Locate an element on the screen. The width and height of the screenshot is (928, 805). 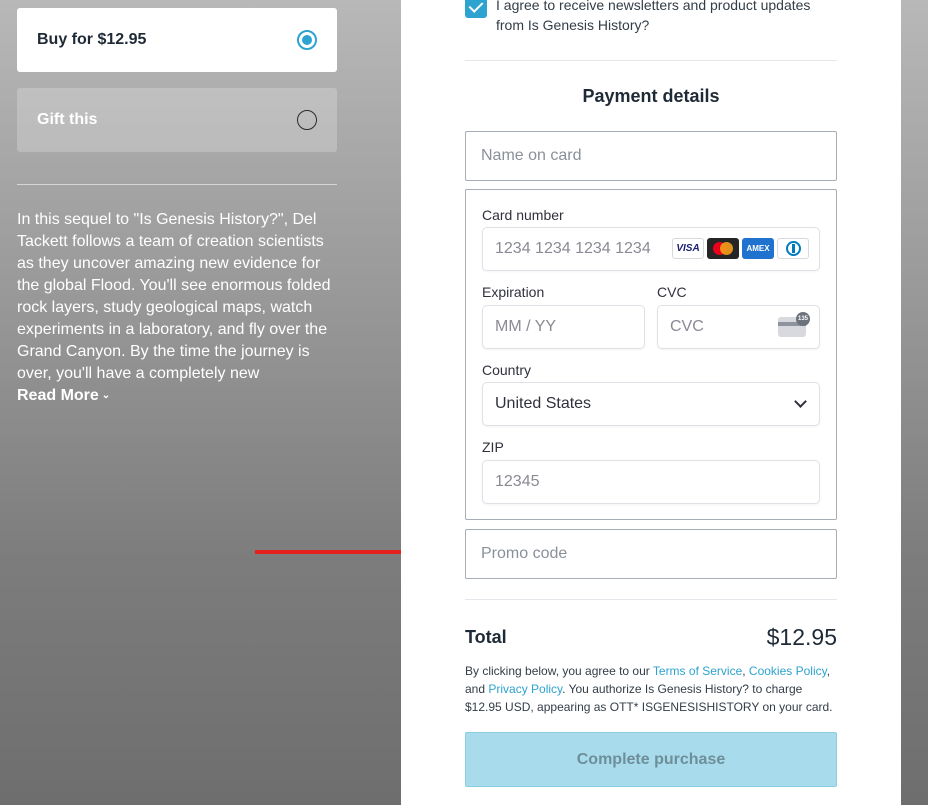
legal-comma: , is located at coordinates (745, 671).